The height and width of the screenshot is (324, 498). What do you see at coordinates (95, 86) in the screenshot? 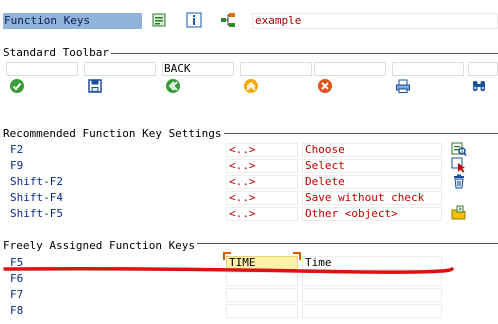
I see `save-icon` at bounding box center [95, 86].